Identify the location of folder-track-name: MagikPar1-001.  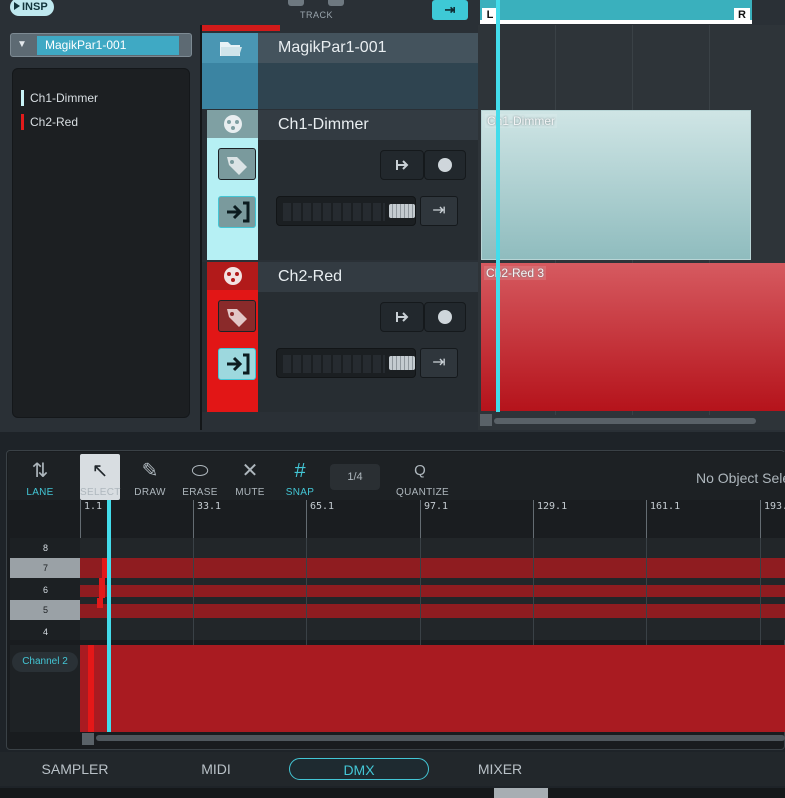
(332, 47).